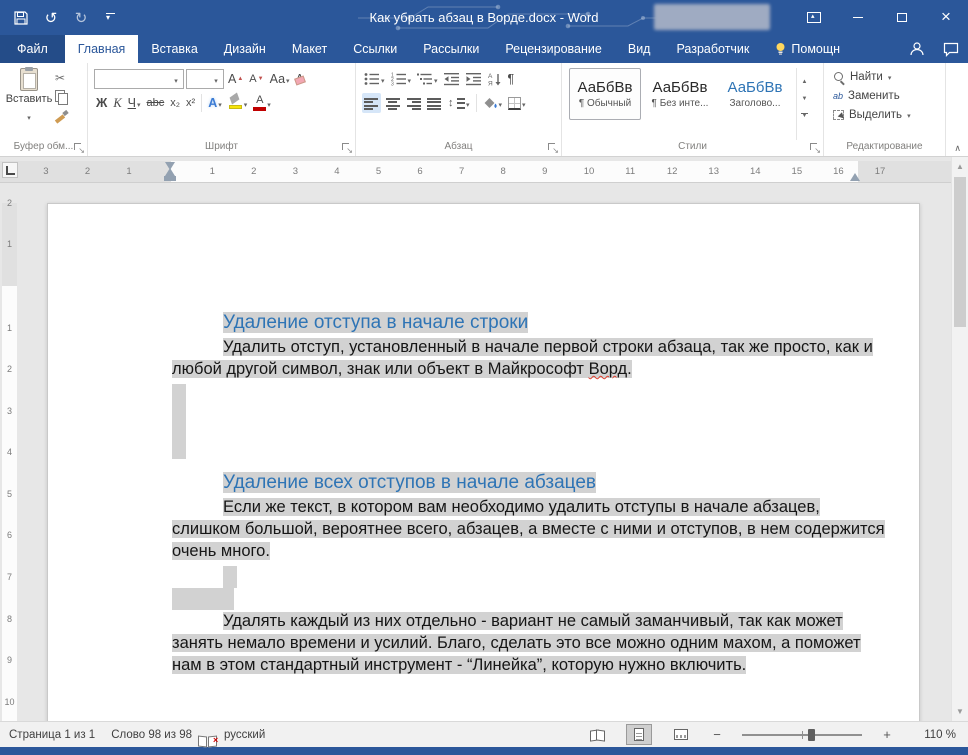 This screenshot has width=968, height=755. What do you see at coordinates (81, 18) in the screenshot?
I see `redo-button` at bounding box center [81, 18].